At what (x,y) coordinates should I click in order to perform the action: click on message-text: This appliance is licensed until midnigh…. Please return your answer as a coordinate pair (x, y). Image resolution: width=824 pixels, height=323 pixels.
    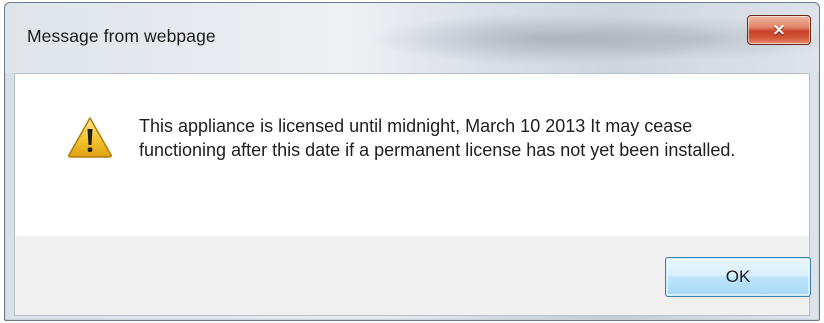
    Looking at the image, I should click on (437, 138).